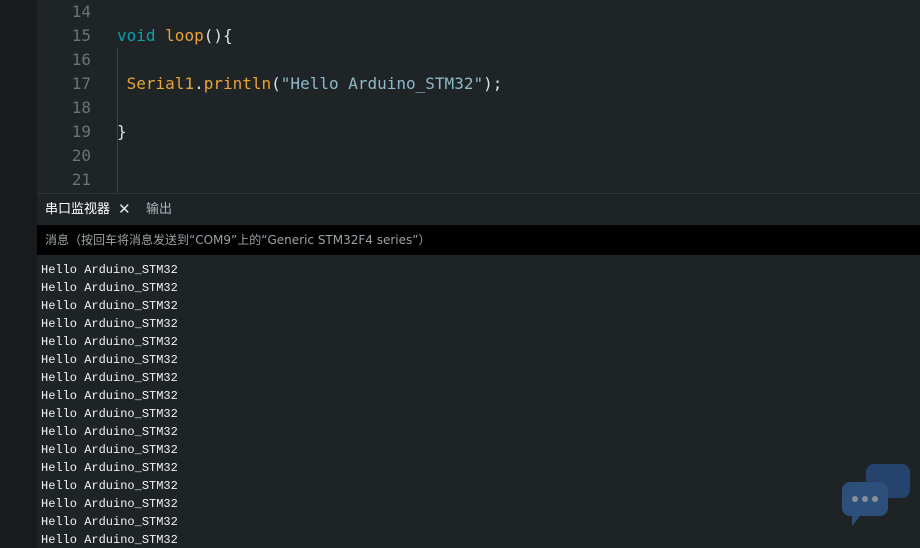 The height and width of the screenshot is (548, 920). What do you see at coordinates (218, 35) in the screenshot?
I see `code-token: (){` at bounding box center [218, 35].